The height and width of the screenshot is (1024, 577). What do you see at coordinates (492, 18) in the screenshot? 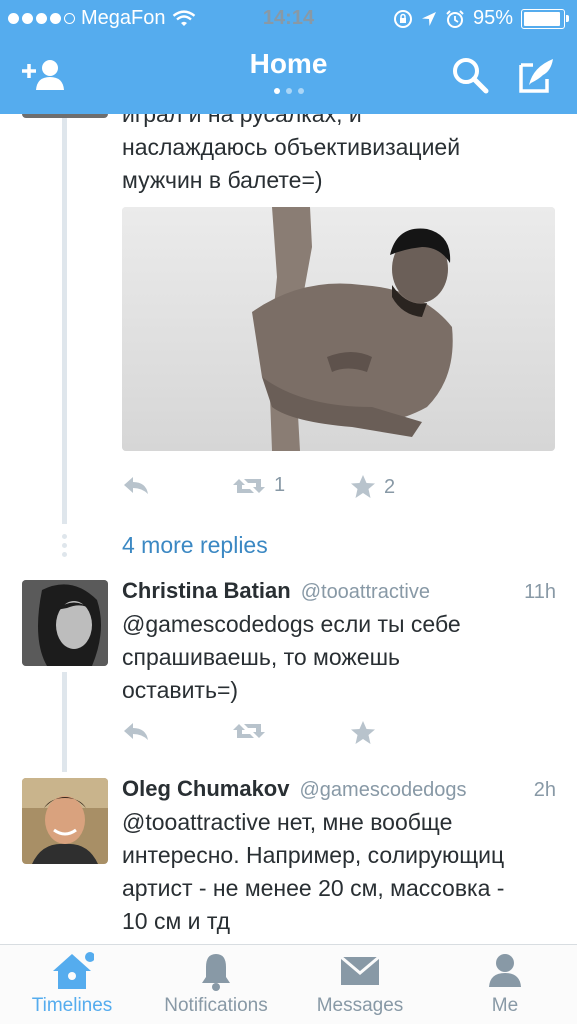
I see `battery-percent: 95%` at bounding box center [492, 18].